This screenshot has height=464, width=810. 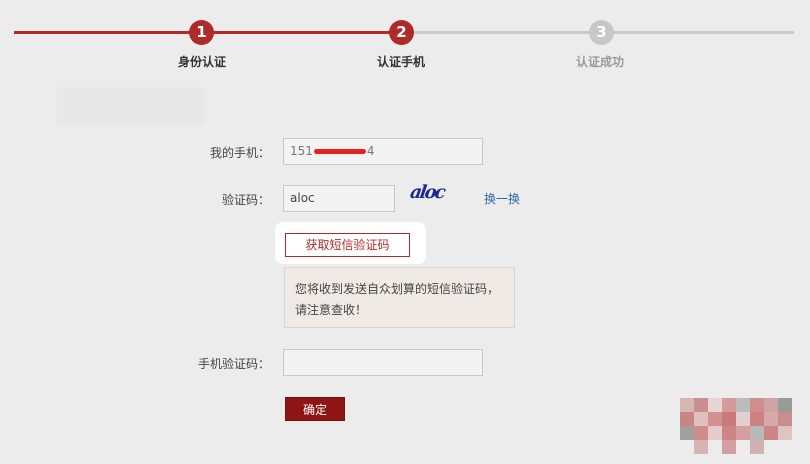 What do you see at coordinates (383, 362) in the screenshot?
I see `sms-code-input` at bounding box center [383, 362].